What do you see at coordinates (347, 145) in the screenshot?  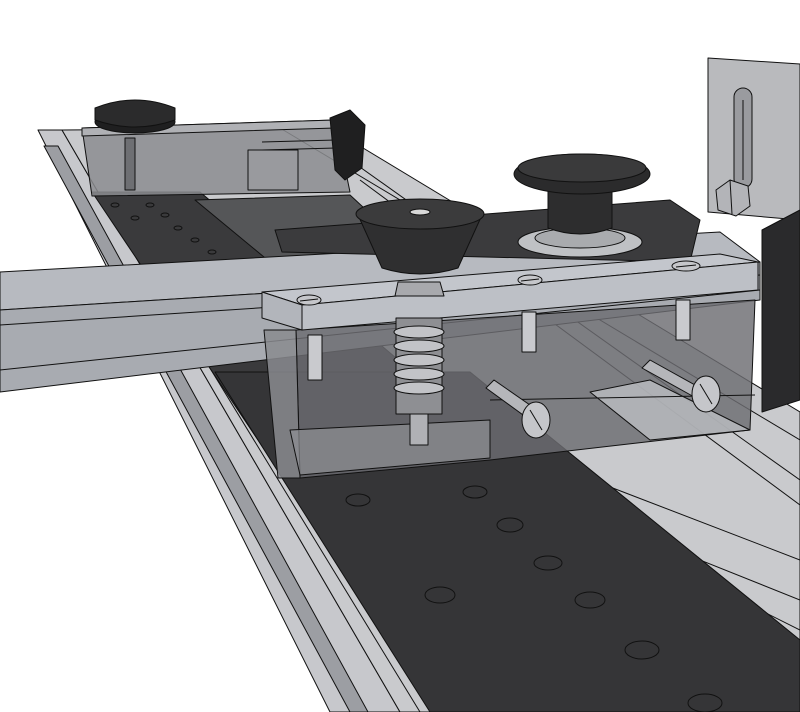 I see `far-side-knob` at bounding box center [347, 145].